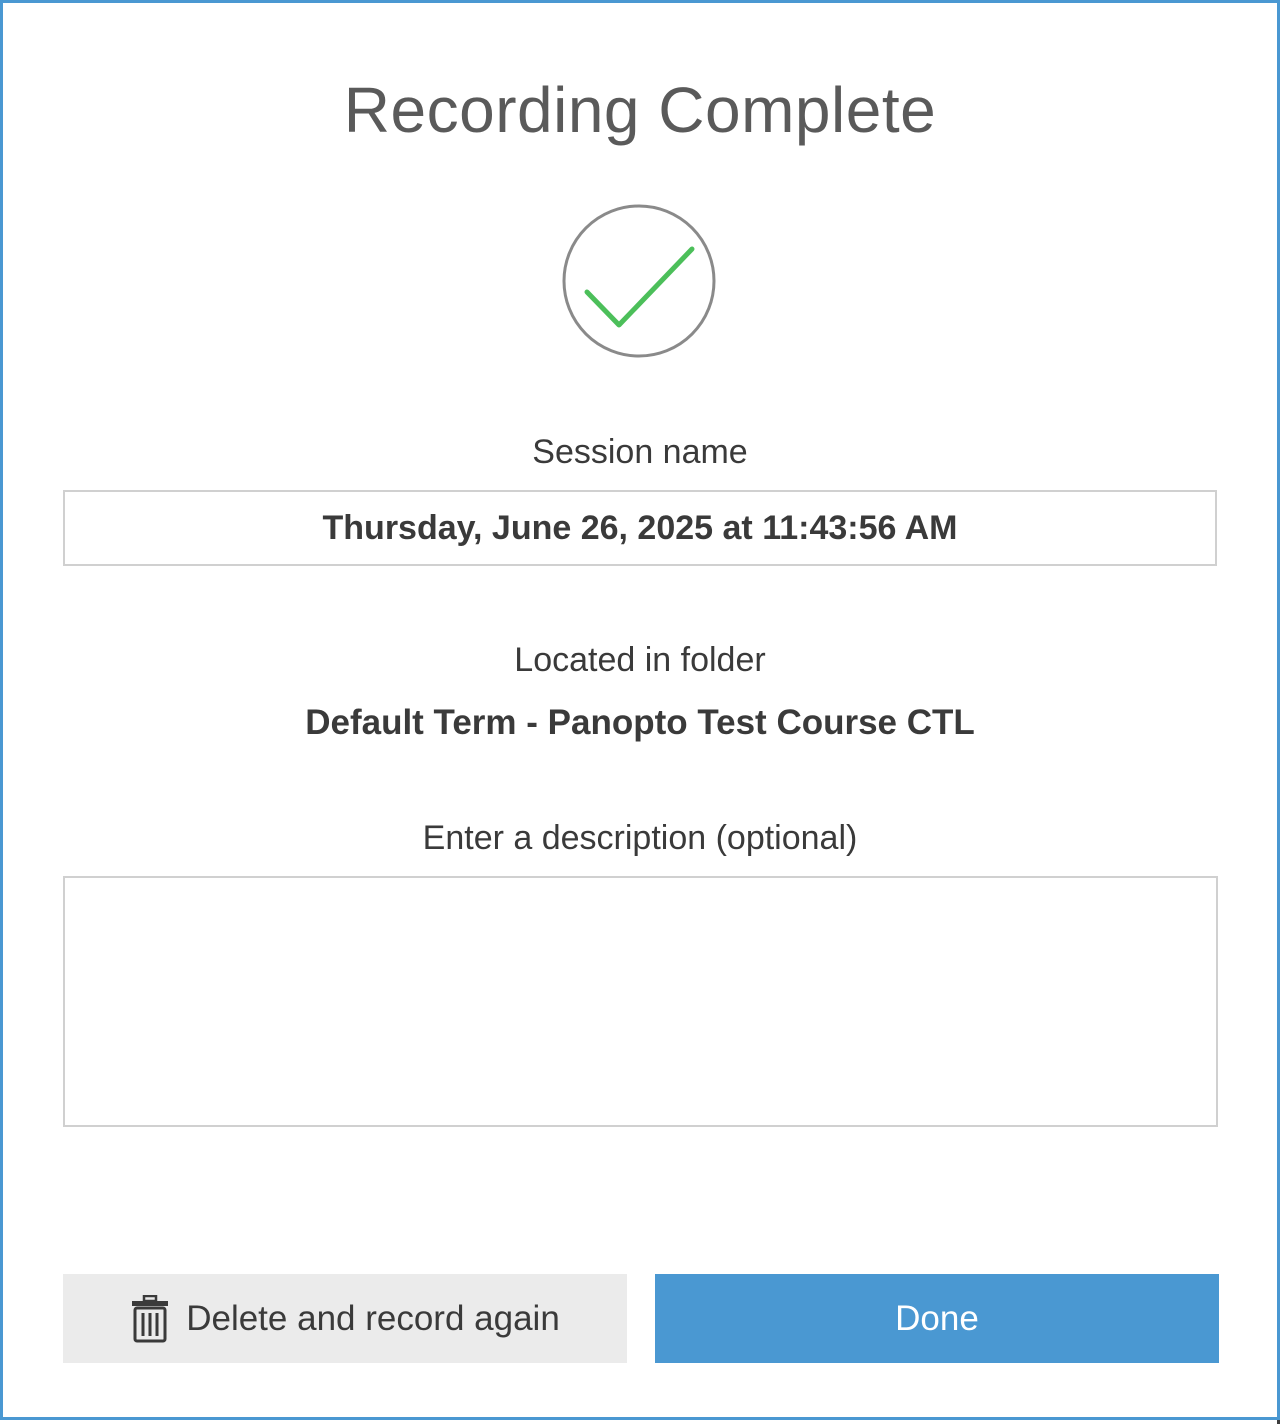  What do you see at coordinates (640, 452) in the screenshot?
I see `session-name-label: Session name` at bounding box center [640, 452].